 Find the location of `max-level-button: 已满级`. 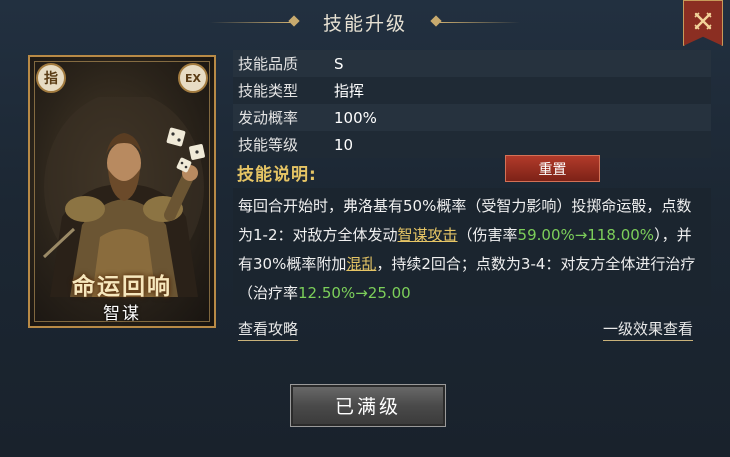

max-level-button: 已满级 is located at coordinates (368, 405).